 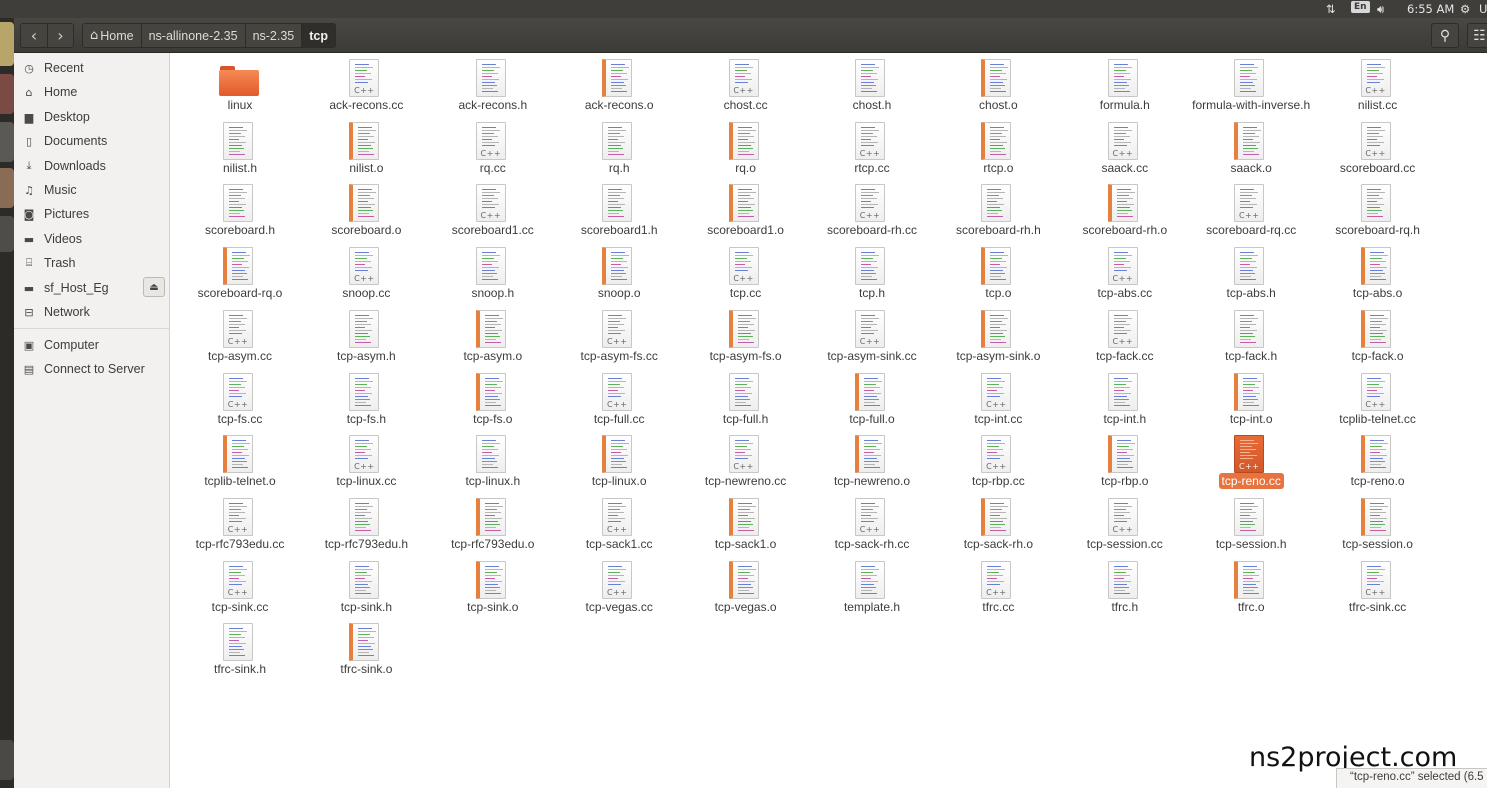 I want to click on file-item: ack-recons.h, so click(x=493, y=84).